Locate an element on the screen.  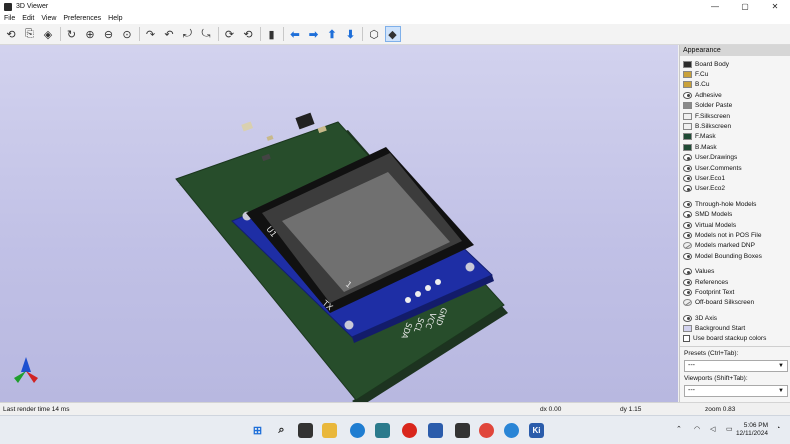
layer-row: Footprint Text is located at coordinates (708, 292).